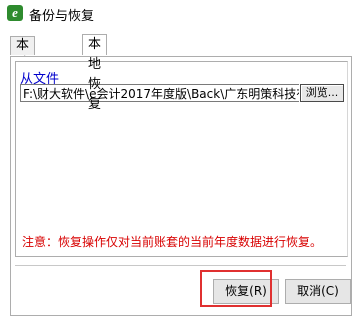 Image resolution: width=360 pixels, height=324 pixels. Describe the element at coordinates (23, 71) in the screenshot. I see `tab-local-backup: 本地备份` at that location.